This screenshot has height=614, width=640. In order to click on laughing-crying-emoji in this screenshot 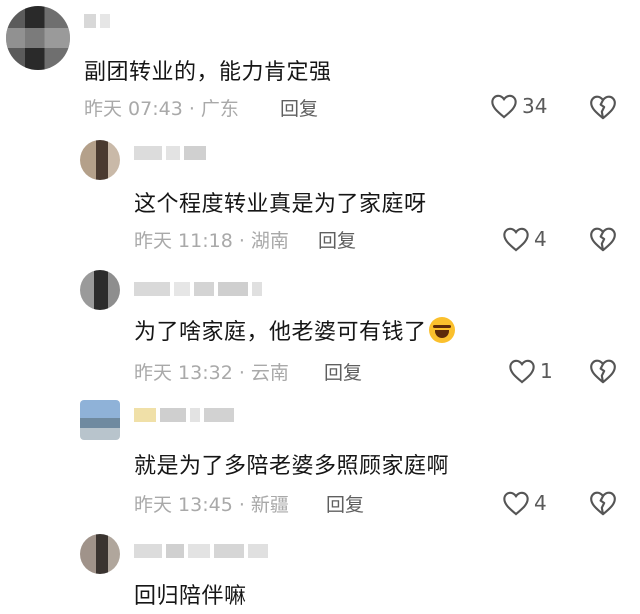, I will do `click(441, 330)`.